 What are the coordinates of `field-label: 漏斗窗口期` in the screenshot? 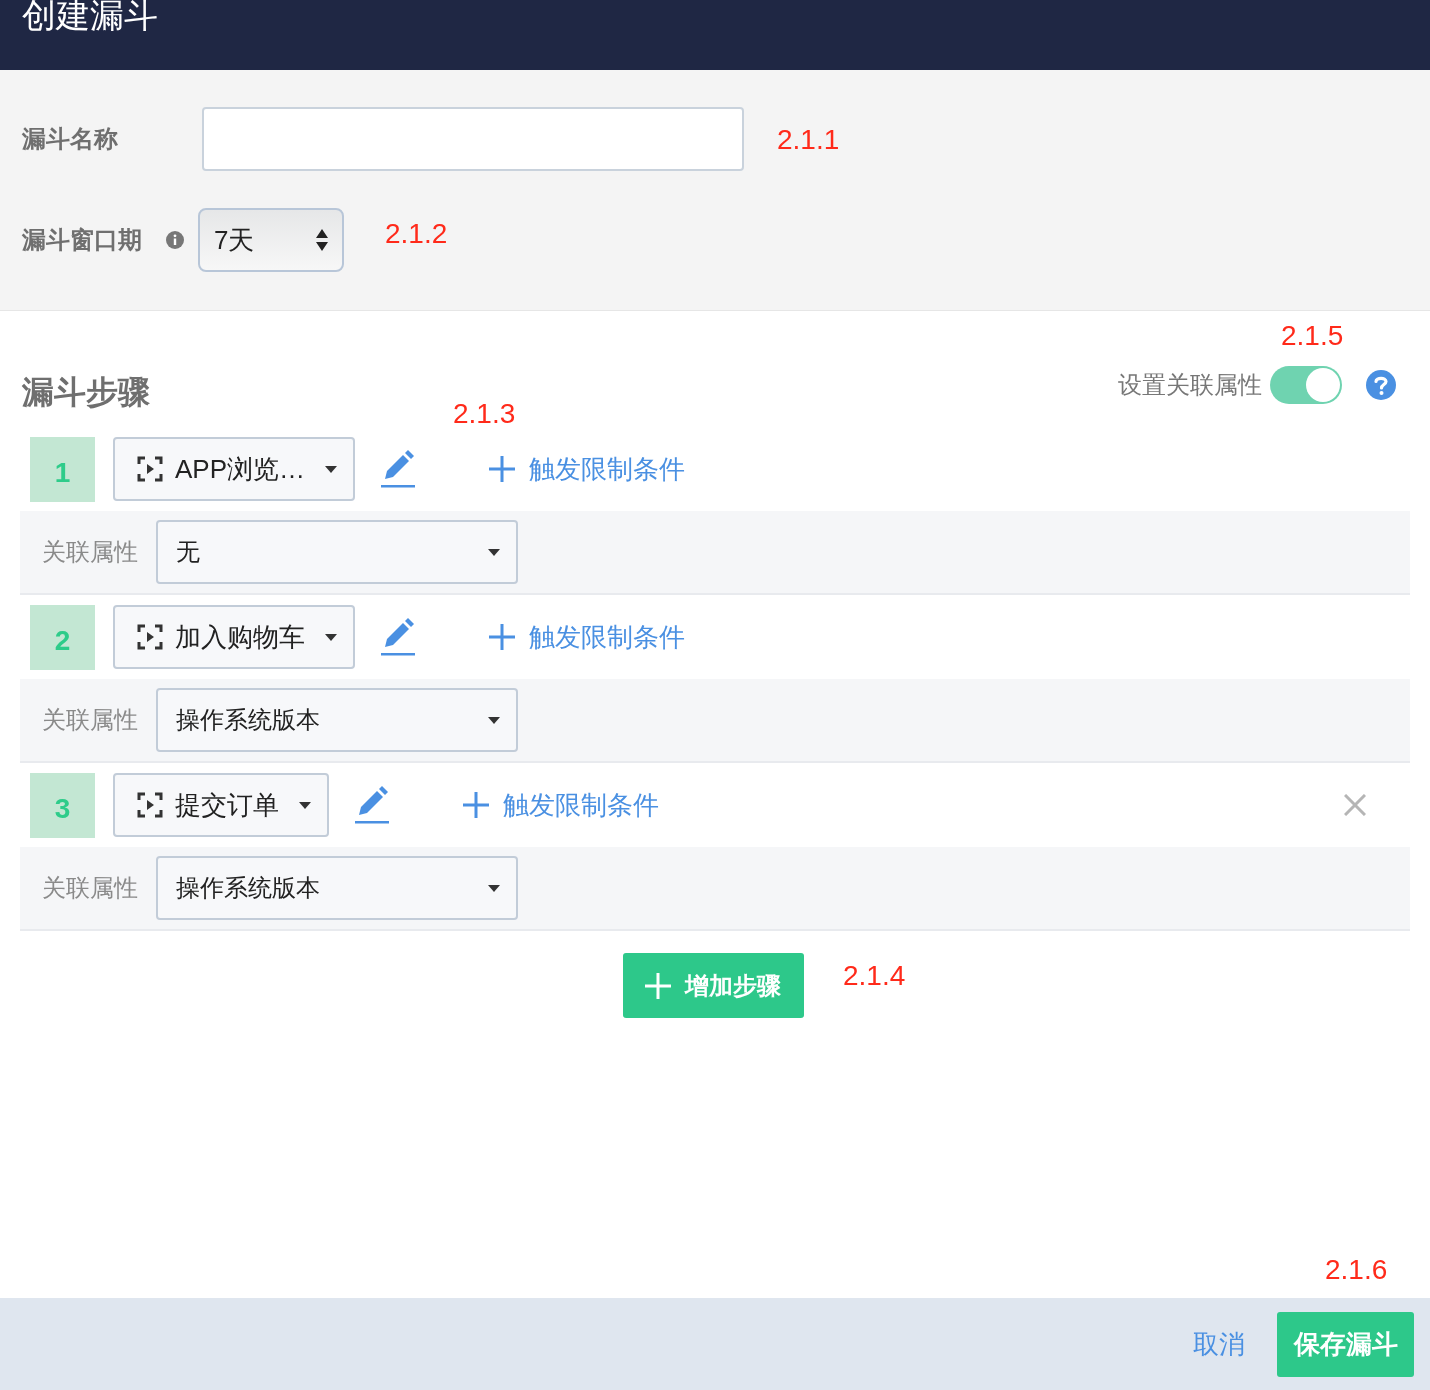 It's located at (82, 240).